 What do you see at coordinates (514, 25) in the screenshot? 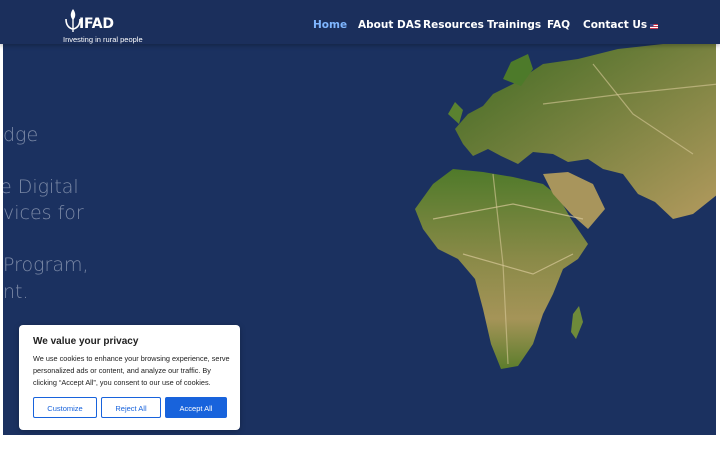
I see `nav-item-trainings: Trainings` at bounding box center [514, 25].